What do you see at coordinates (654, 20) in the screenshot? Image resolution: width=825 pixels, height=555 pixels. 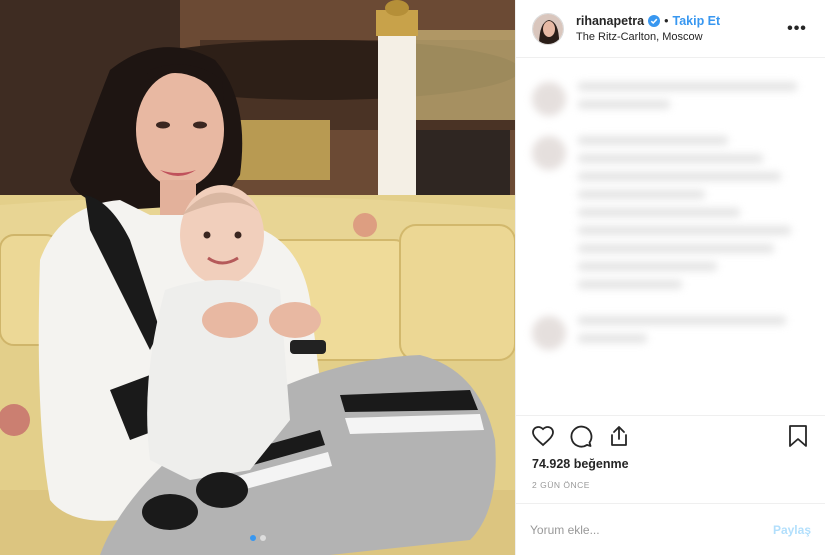 I see `verified-badge-icon` at bounding box center [654, 20].